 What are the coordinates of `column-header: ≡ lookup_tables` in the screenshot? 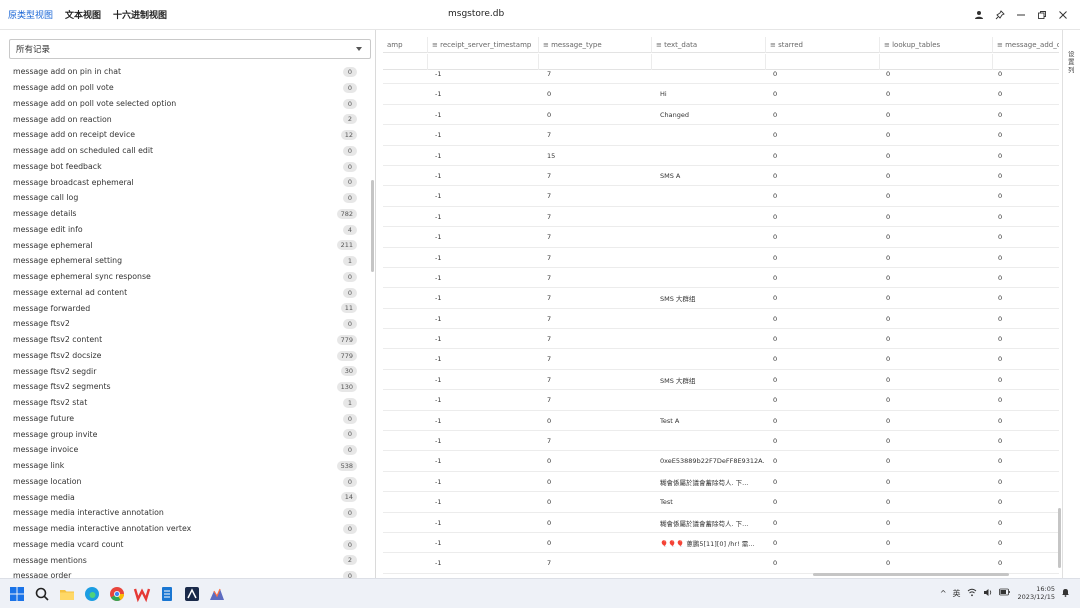 It's located at (935, 45).